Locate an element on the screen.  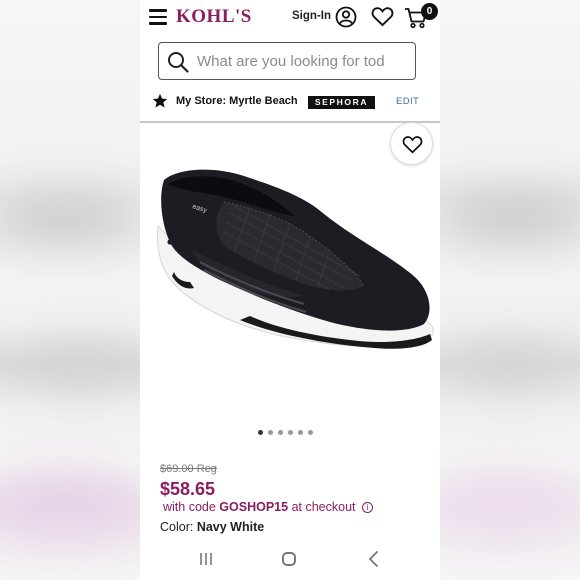
star-icon is located at coordinates (160, 100).